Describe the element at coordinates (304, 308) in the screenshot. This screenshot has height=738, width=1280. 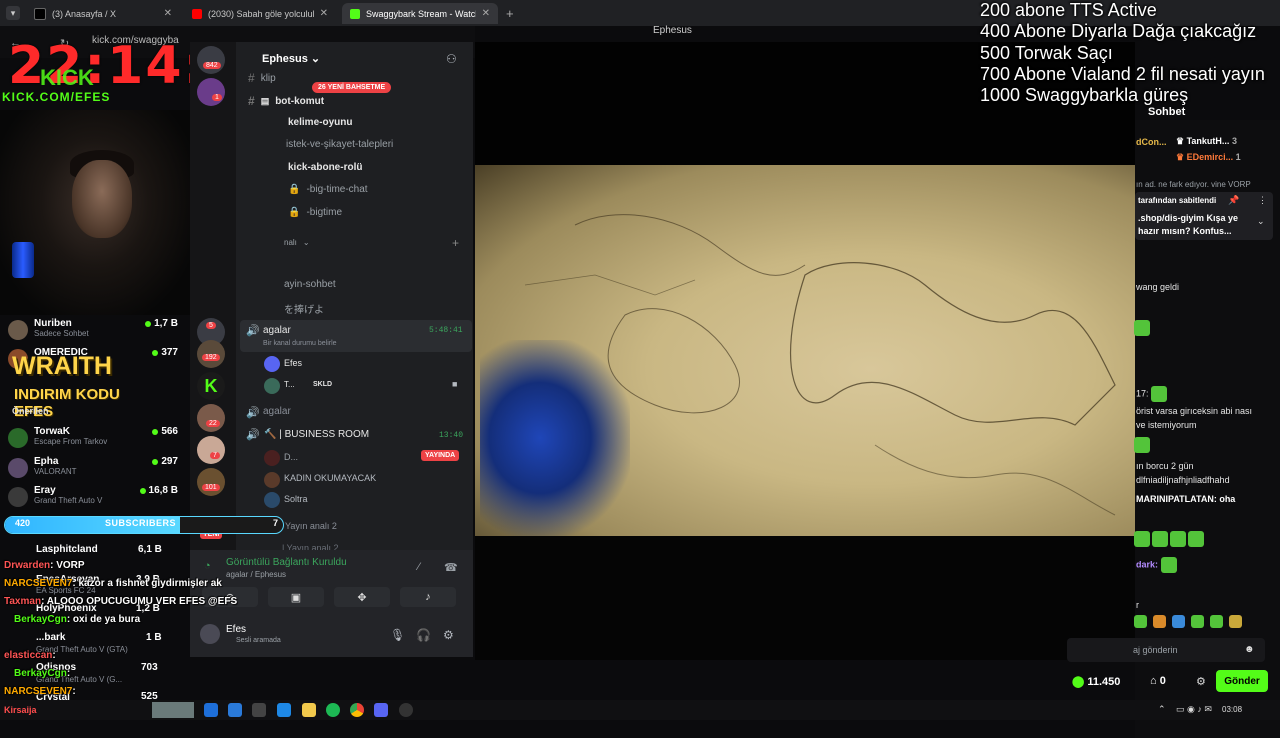
I see `channel-jp: を捧げよ` at that location.